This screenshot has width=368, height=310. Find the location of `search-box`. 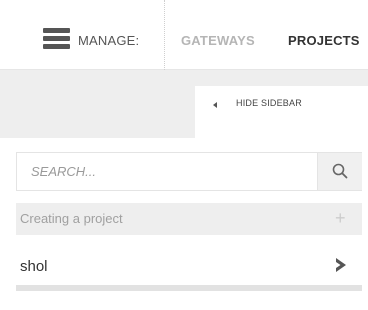

search-box is located at coordinates (189, 171).